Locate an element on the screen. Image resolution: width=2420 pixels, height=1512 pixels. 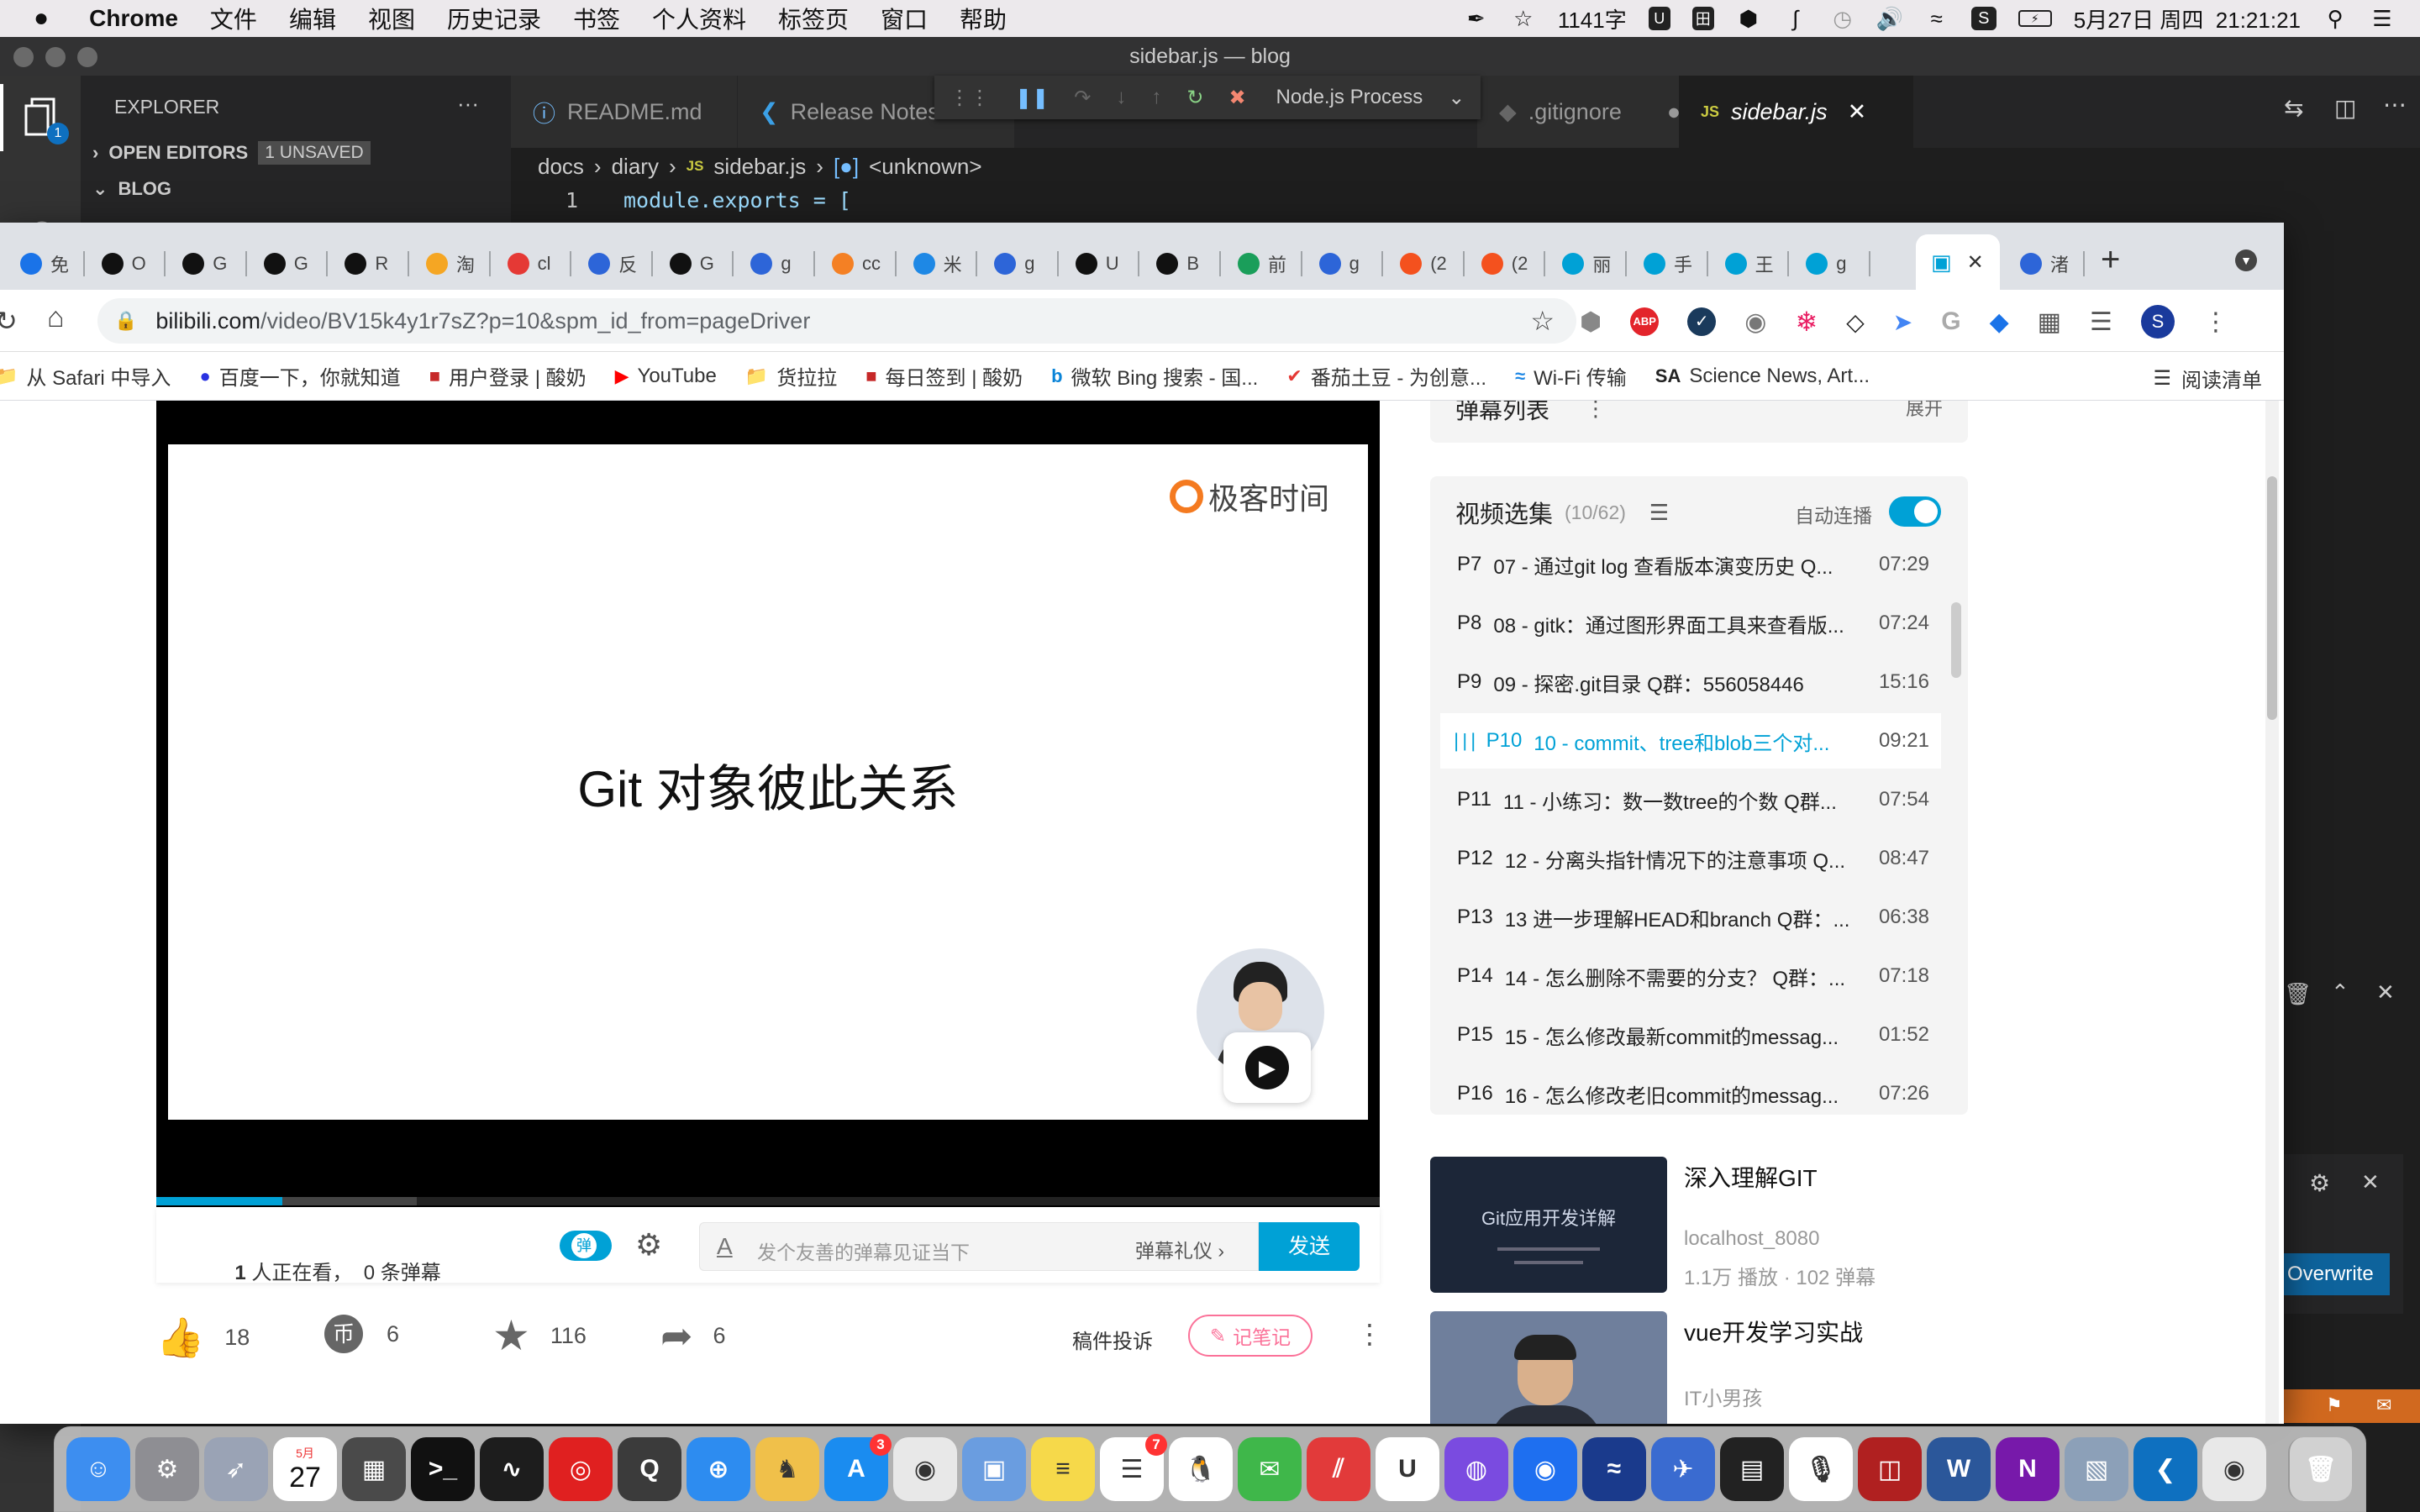
bluetooth-icon: ∫ is located at coordinates (1796, 18).